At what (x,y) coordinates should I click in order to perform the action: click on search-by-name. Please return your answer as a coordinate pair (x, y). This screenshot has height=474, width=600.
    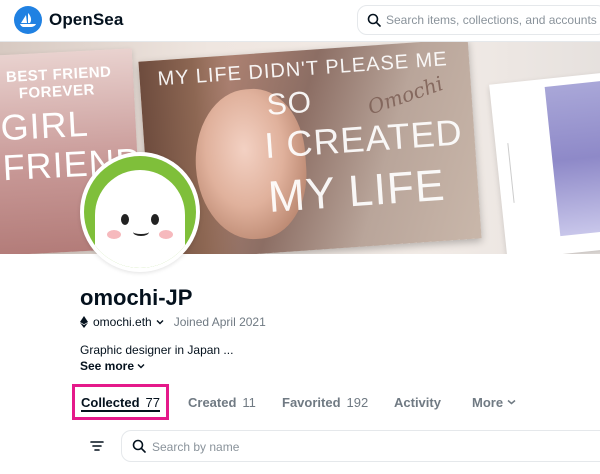
    Looking at the image, I should click on (360, 446).